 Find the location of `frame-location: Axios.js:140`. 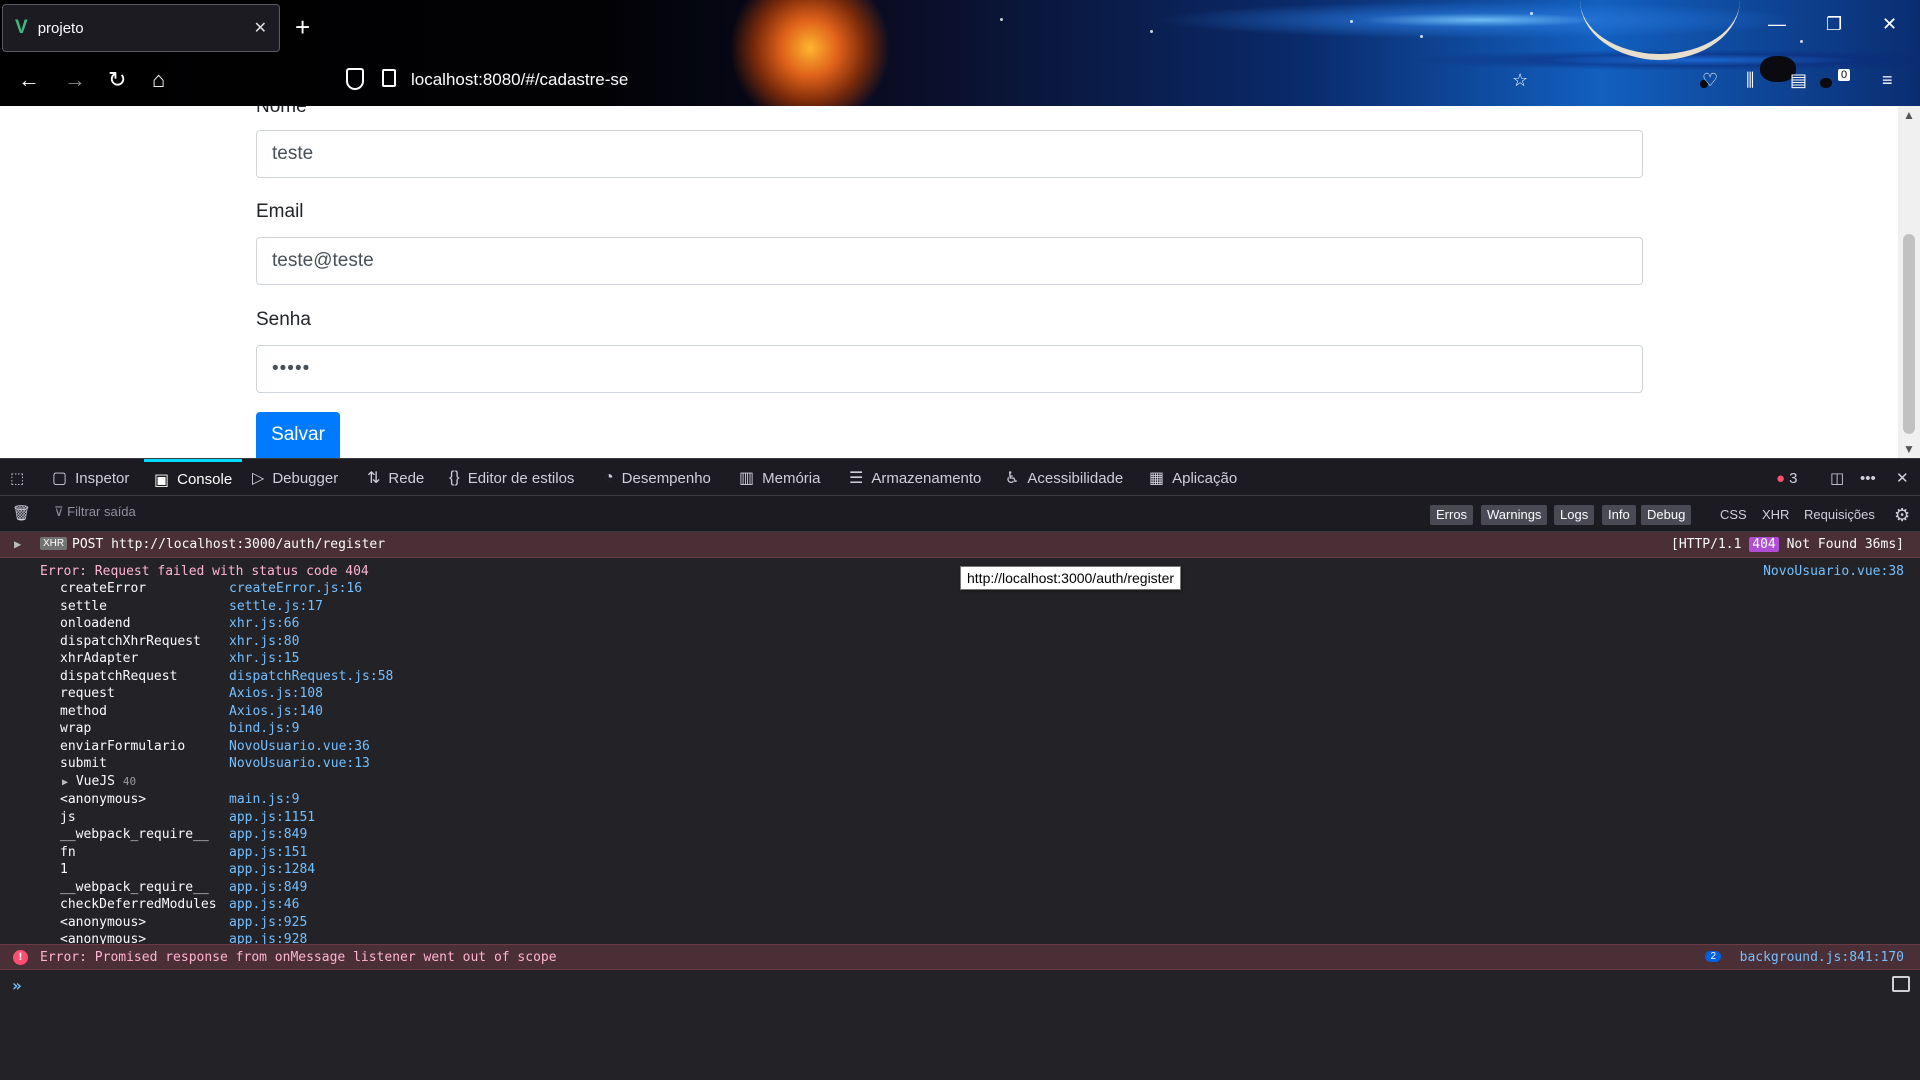

frame-location: Axios.js:140 is located at coordinates (276, 712).